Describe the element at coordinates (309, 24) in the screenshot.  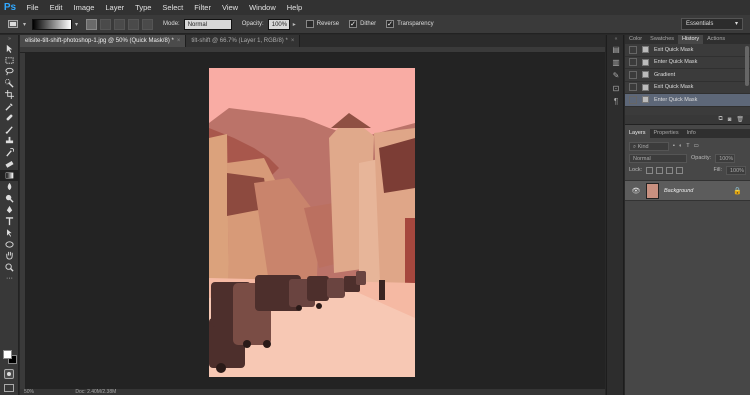
I see `reverse-check-box` at that location.